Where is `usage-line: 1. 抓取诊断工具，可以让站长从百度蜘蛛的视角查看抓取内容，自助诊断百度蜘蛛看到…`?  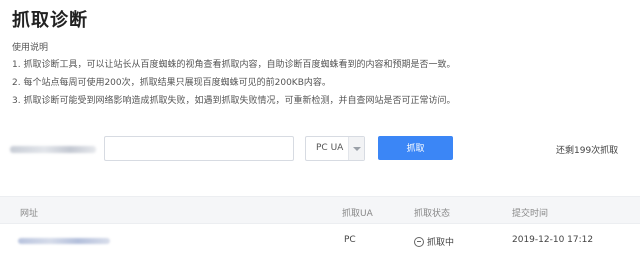 usage-line: 1. 抓取诊断工具，可以让站长从百度蜘蛛的视角查看抓取内容，自助诊断百度蜘蛛看到… is located at coordinates (234, 65).